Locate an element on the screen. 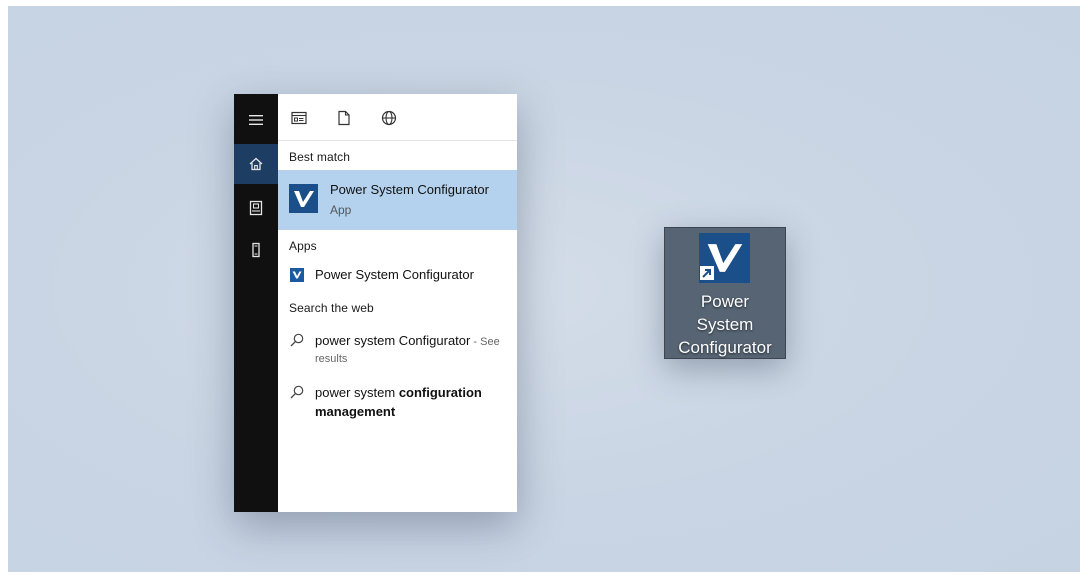 The width and height of the screenshot is (1087, 578). nav-rail is located at coordinates (256, 303).